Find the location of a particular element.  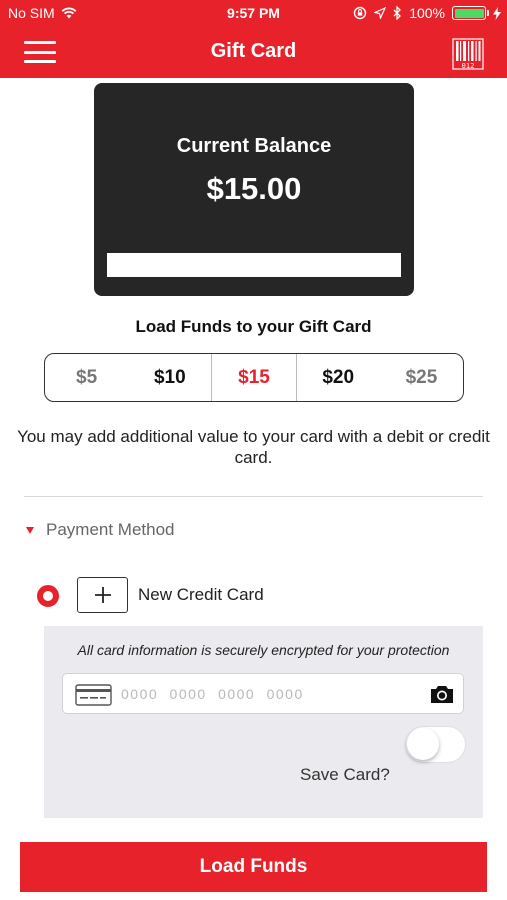

amount-option-15: $15 is located at coordinates (254, 377).